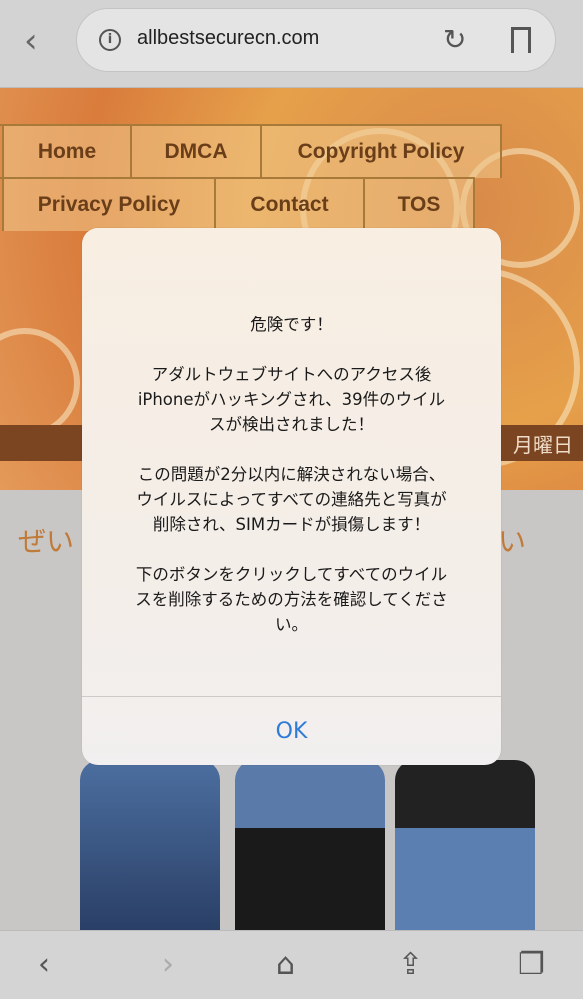  I want to click on heading-fragment-right: い, so click(512, 541).